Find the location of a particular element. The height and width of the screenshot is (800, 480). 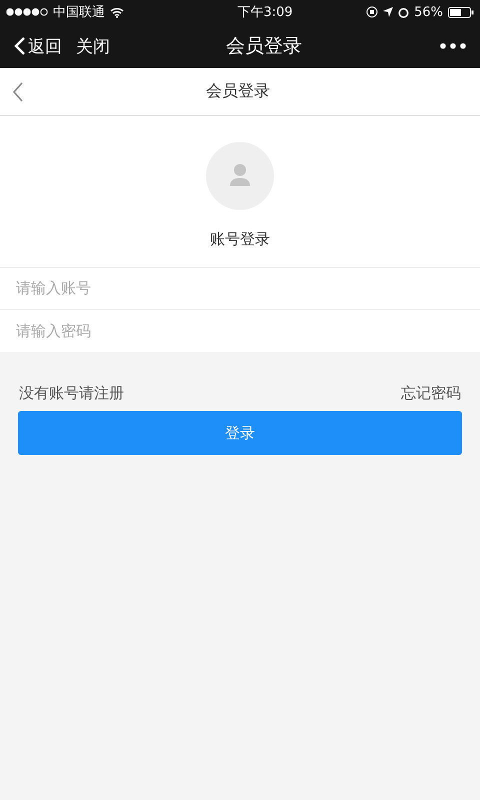

input-field: 请输入密码 is located at coordinates (240, 331).